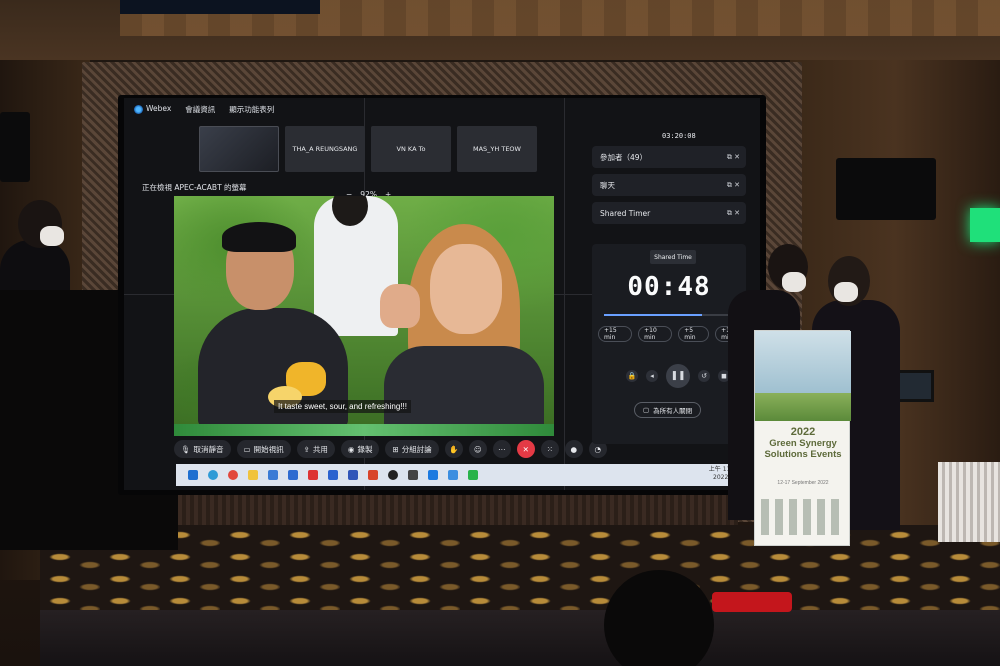  Describe the element at coordinates (193, 475) in the screenshot. I see `start-icon` at that location.